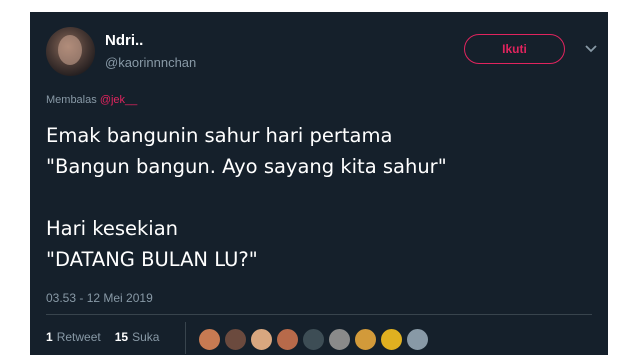  Describe the element at coordinates (124, 40) in the screenshot. I see `author-name: Ndri..` at that location.